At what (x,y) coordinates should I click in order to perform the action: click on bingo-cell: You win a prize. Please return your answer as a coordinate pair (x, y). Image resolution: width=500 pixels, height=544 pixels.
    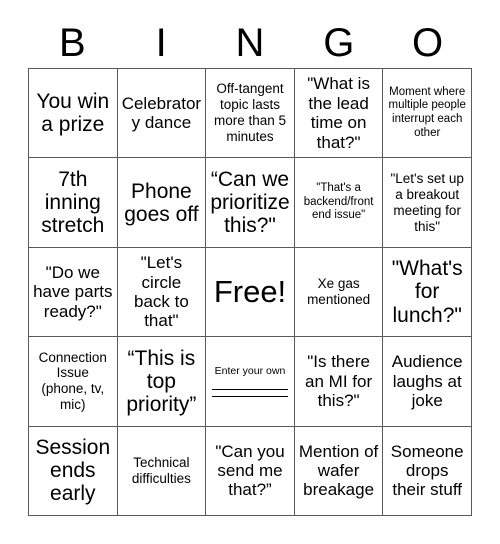
    Looking at the image, I should click on (73, 114).